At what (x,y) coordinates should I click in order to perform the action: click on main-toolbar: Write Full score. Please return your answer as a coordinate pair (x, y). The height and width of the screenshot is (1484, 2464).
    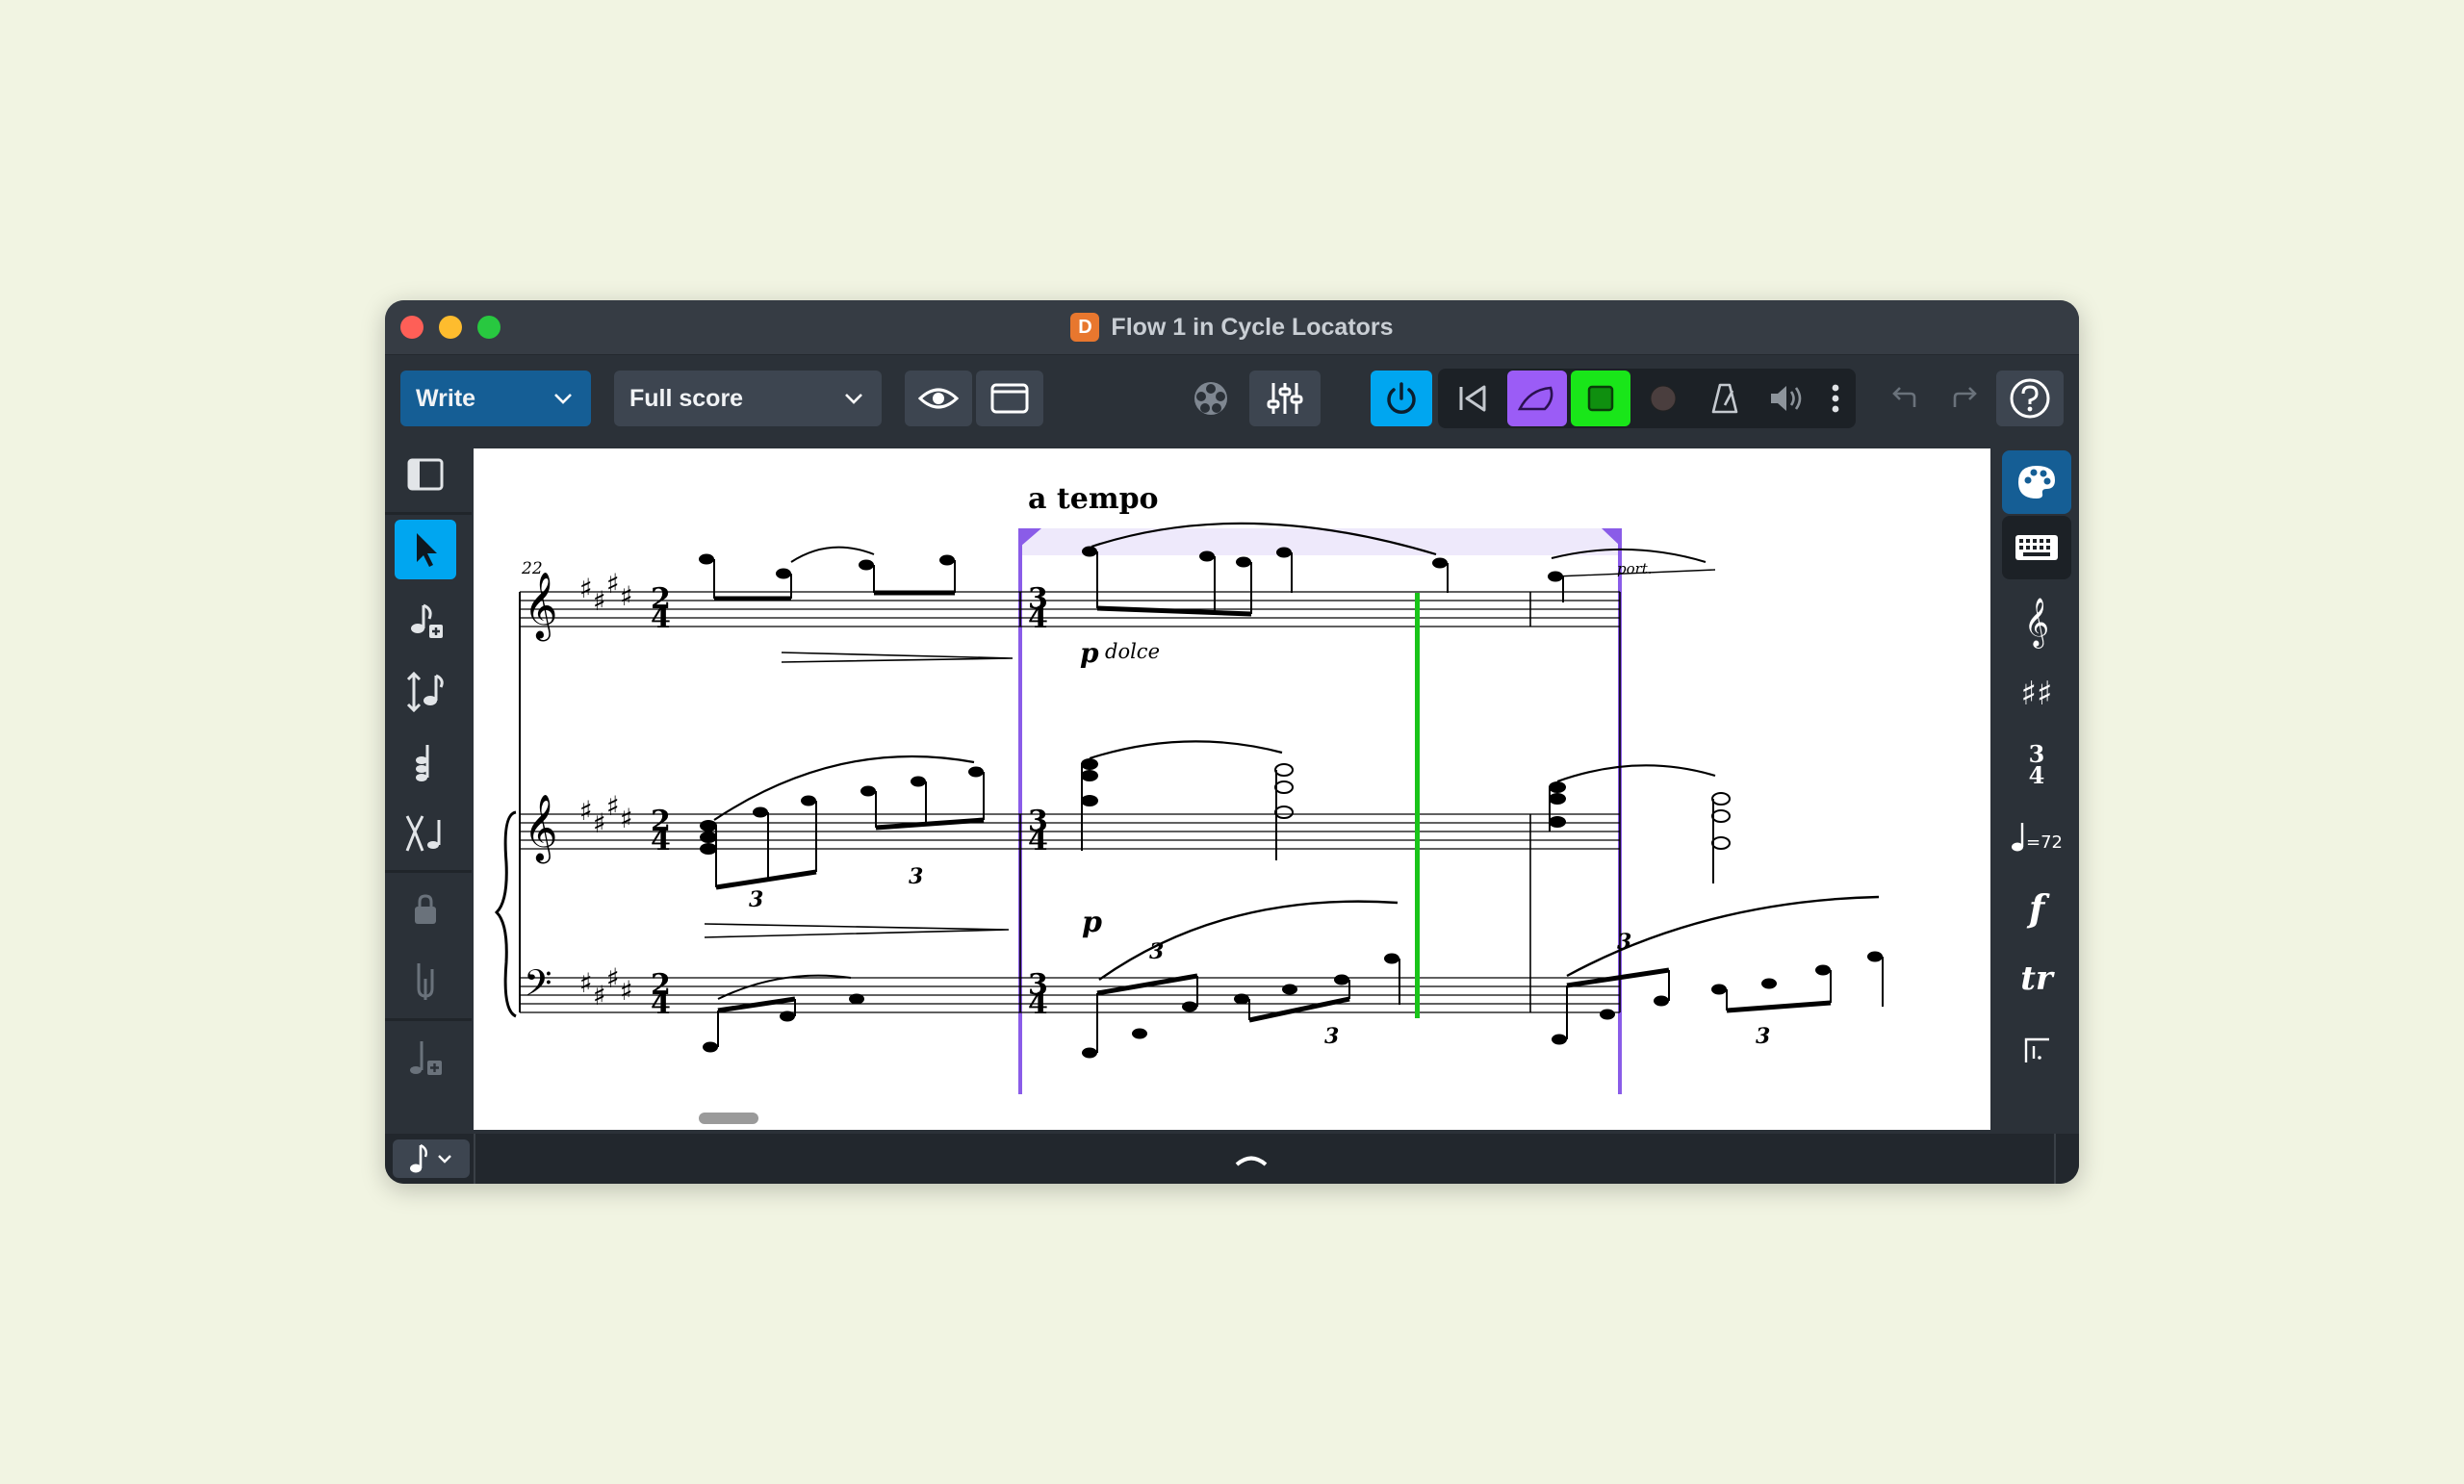
    Looking at the image, I should click on (1232, 398).